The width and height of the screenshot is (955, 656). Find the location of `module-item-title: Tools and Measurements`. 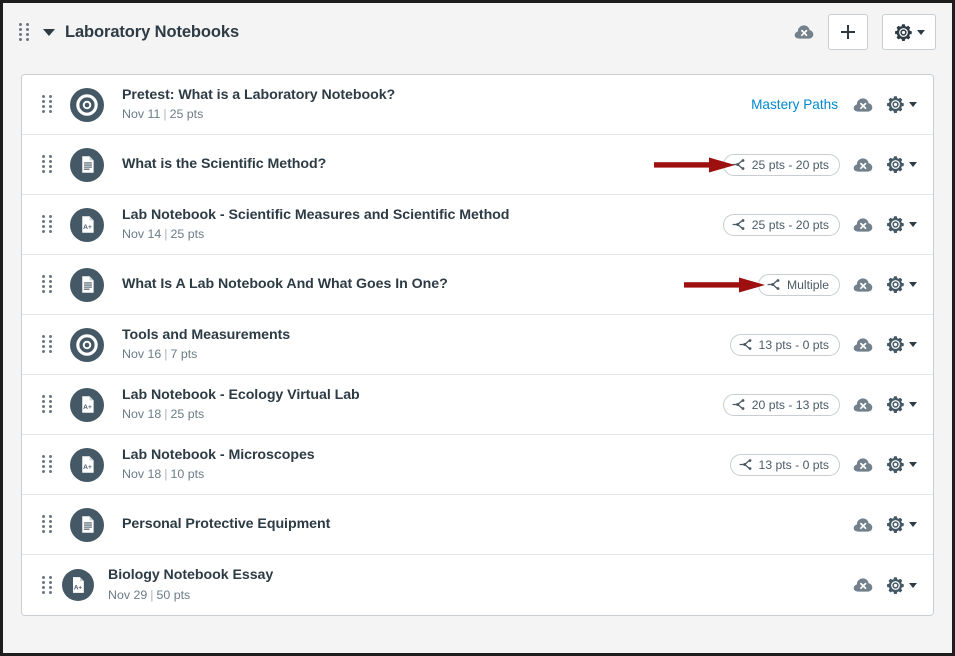

module-item-title: Tools and Measurements is located at coordinates (426, 336).